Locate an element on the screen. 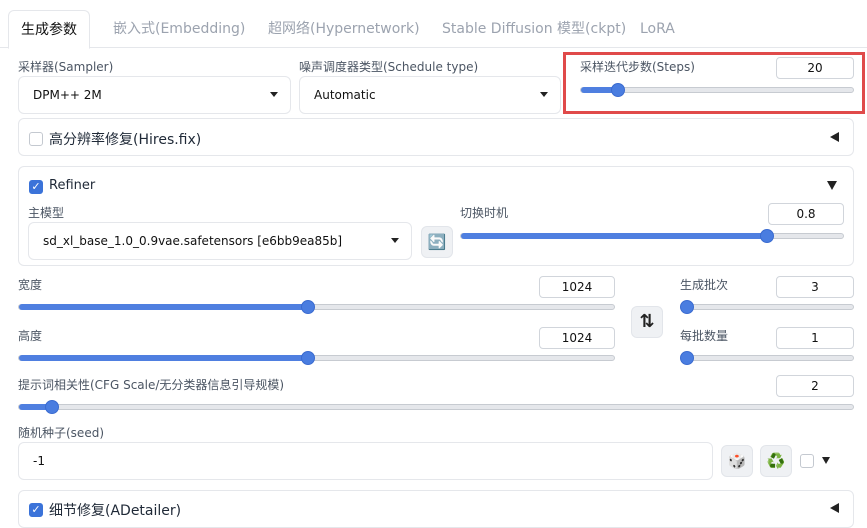 This screenshot has height=528, width=867. swap-dimensions-button: ⇅ is located at coordinates (647, 322).